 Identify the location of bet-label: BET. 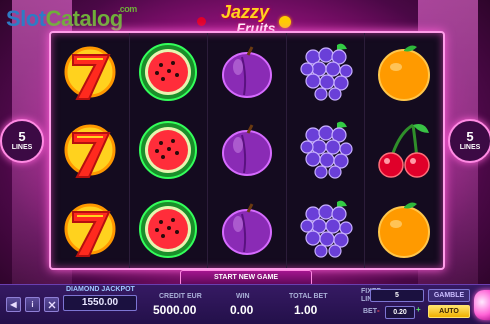
(370, 311).